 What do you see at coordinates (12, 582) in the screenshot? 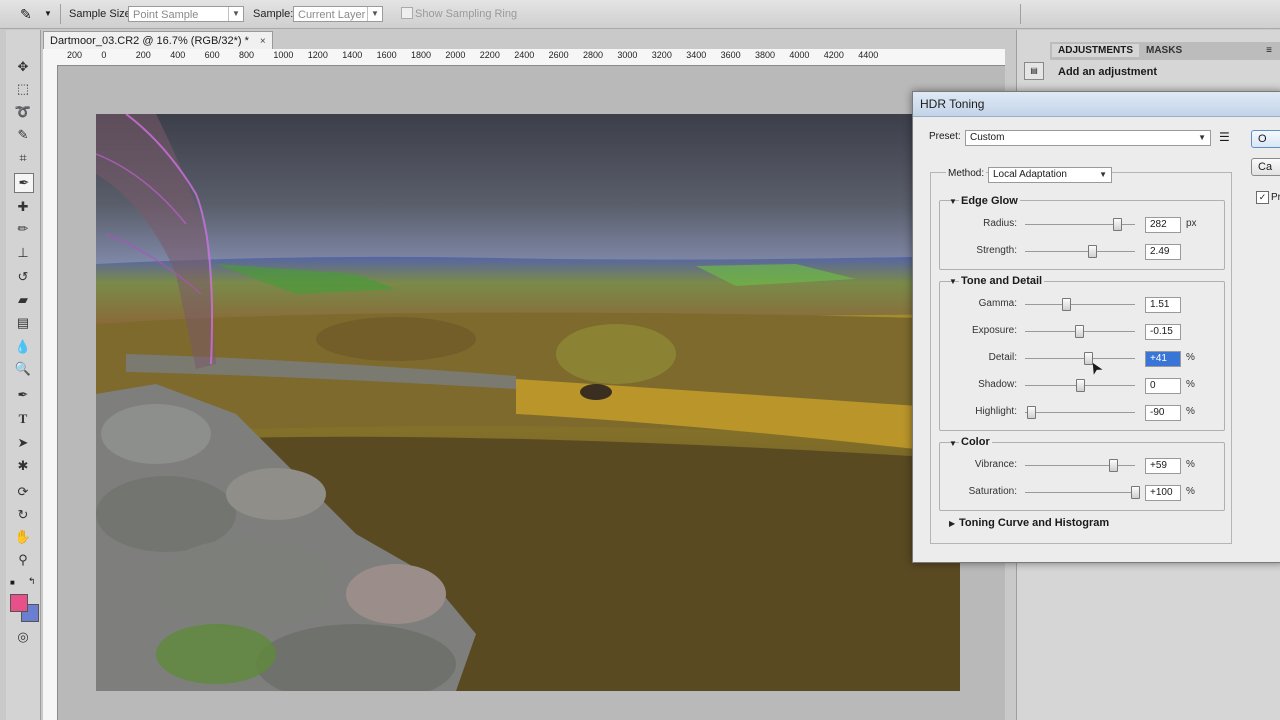
I see `default-colors-icon: ■` at bounding box center [12, 582].